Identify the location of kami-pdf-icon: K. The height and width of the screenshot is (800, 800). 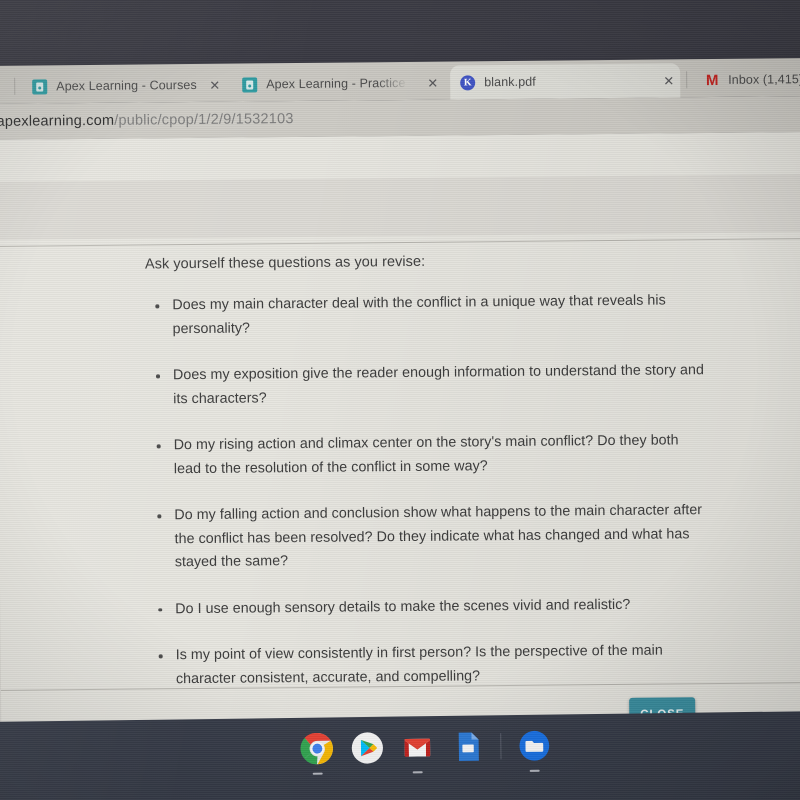
(468, 82).